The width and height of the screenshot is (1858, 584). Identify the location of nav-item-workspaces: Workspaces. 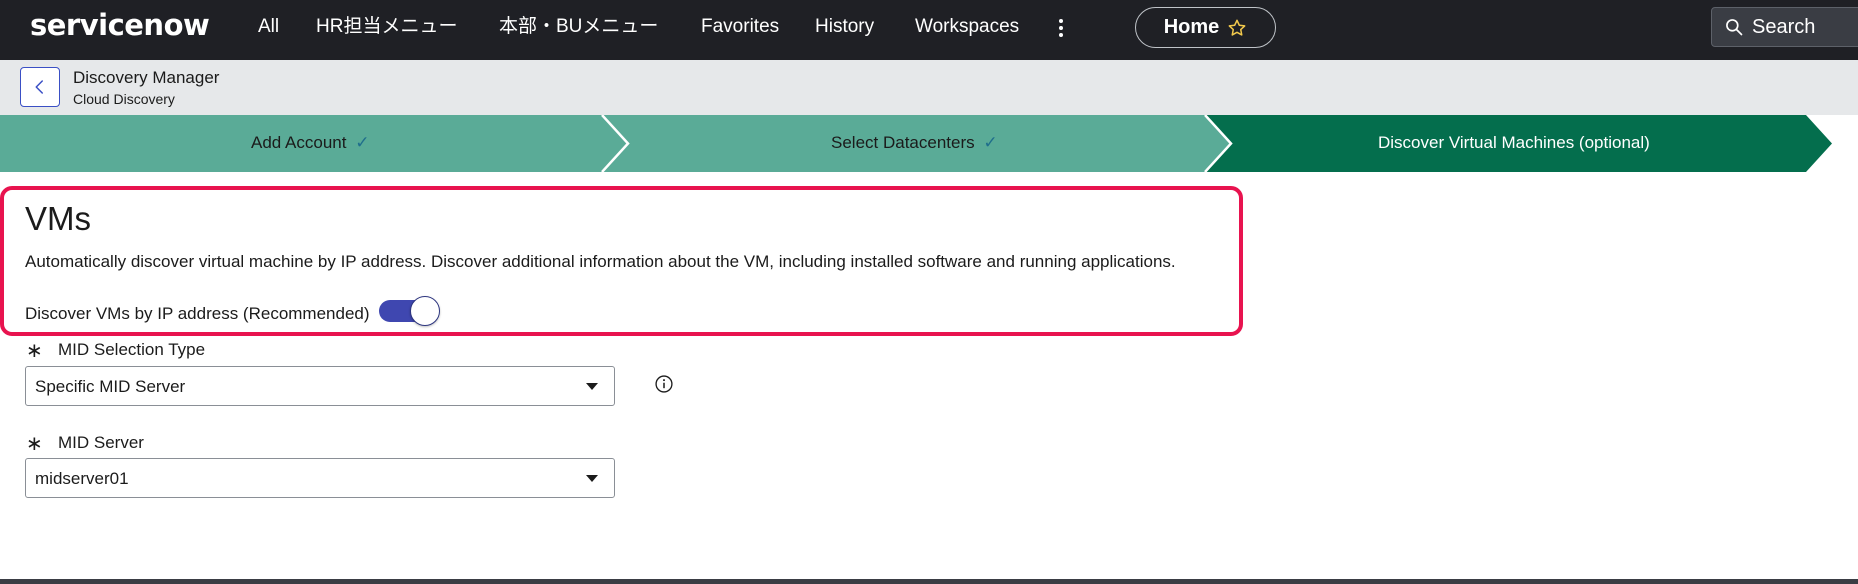
(967, 27).